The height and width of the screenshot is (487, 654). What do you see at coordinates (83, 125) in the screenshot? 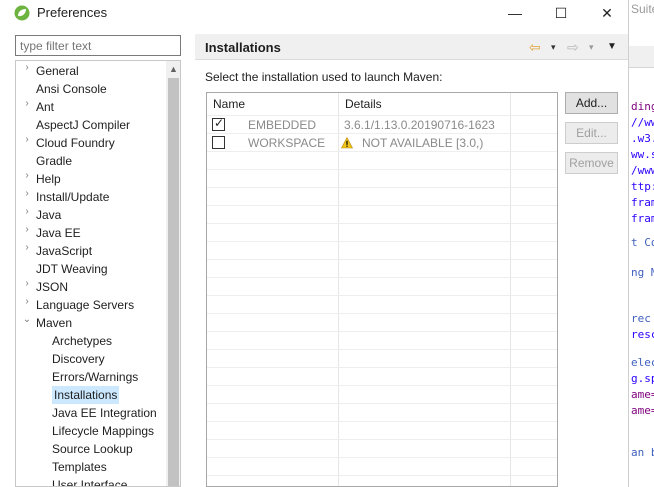
I see `tree-item-aspectj-compiler: AspectJ Compiler` at bounding box center [83, 125].